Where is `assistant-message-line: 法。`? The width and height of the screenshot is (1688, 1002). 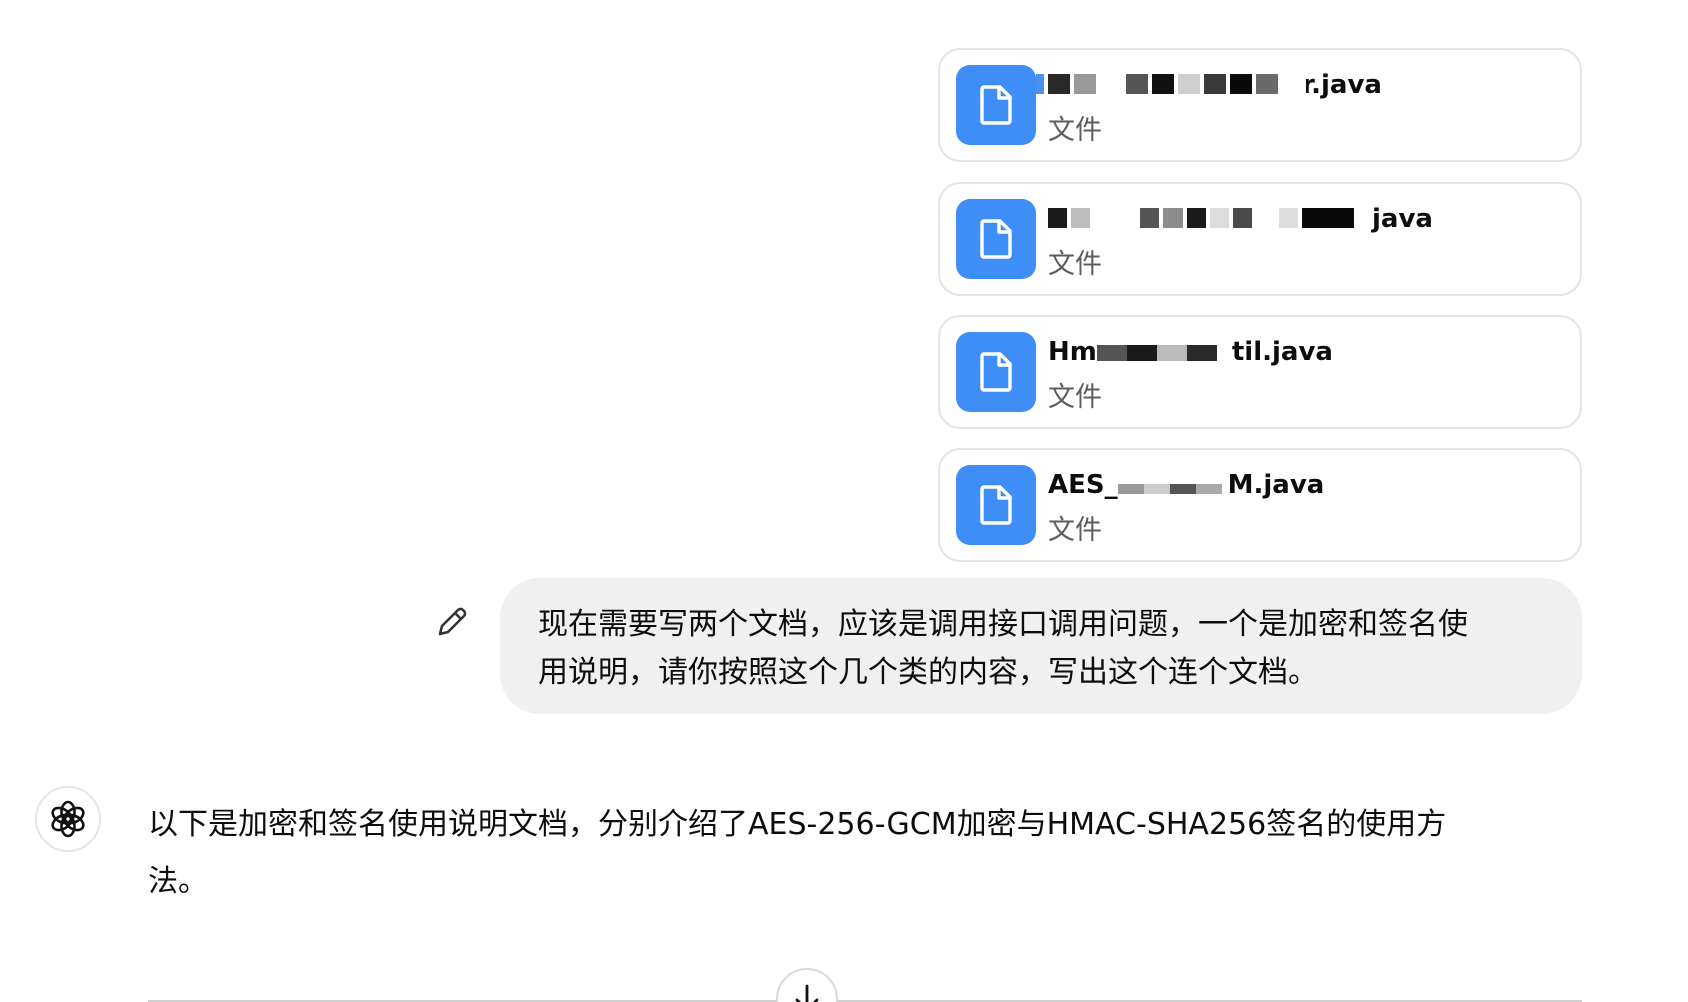
assistant-message-line: 法。 is located at coordinates (178, 881).